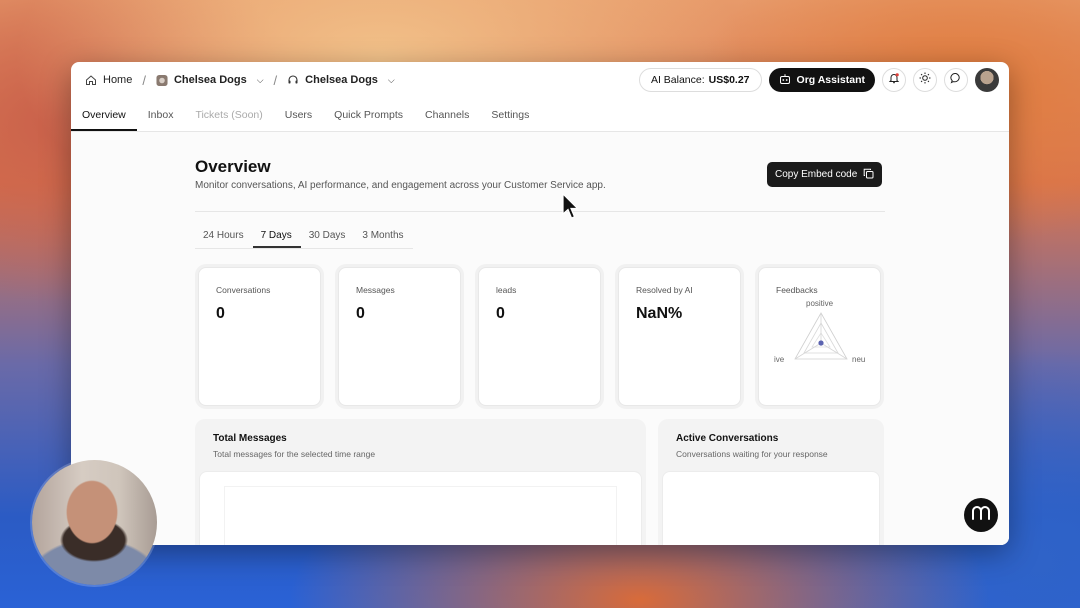 This screenshot has width=1080, height=608. I want to click on sun-icon, so click(925, 80).